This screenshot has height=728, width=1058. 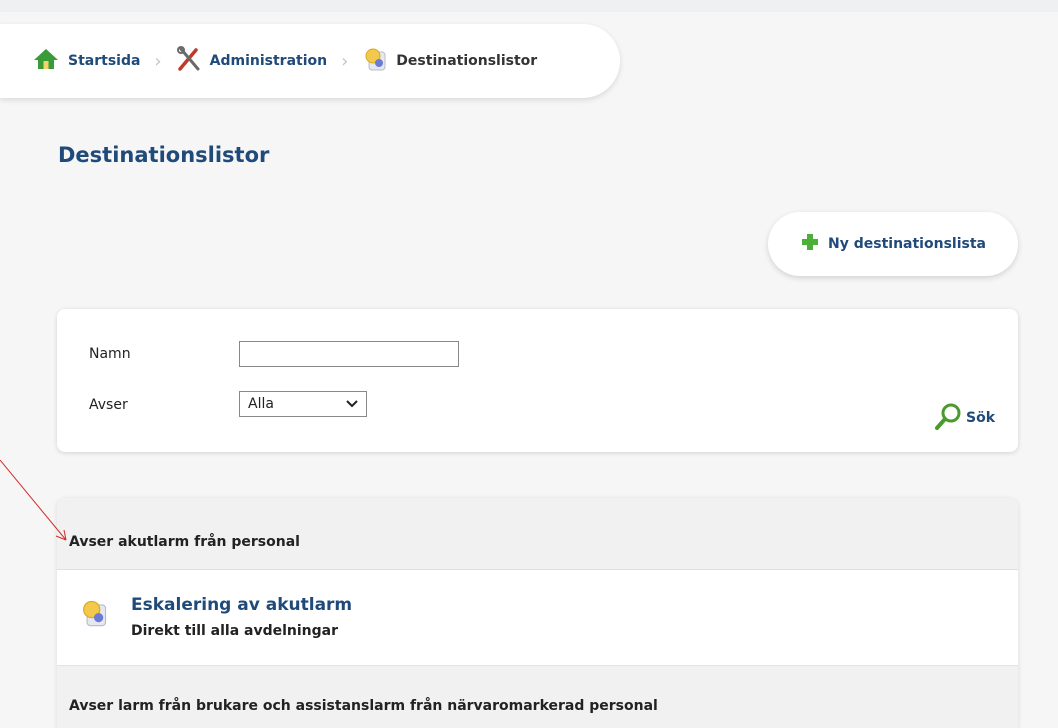 What do you see at coordinates (948, 418) in the screenshot?
I see `search-icon` at bounding box center [948, 418].